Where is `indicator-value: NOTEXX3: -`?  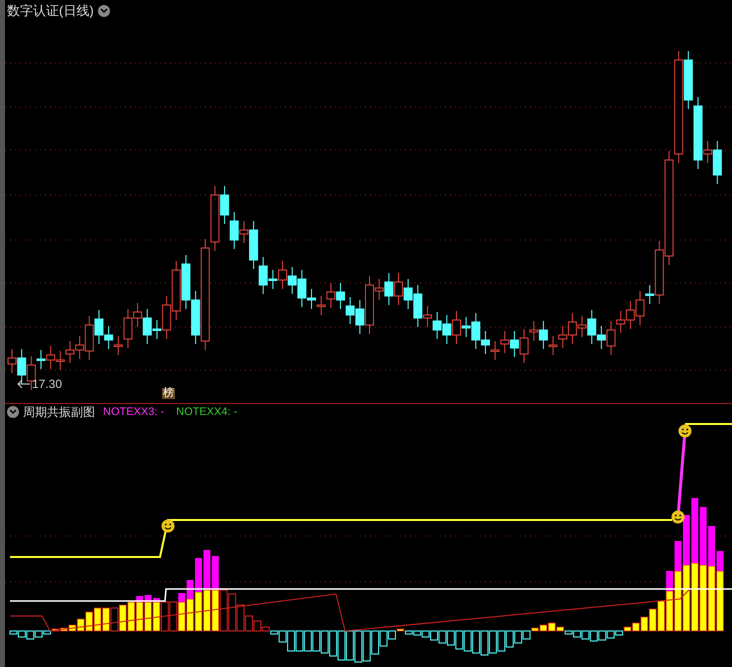
indicator-value: NOTEXX3: - is located at coordinates (133, 412).